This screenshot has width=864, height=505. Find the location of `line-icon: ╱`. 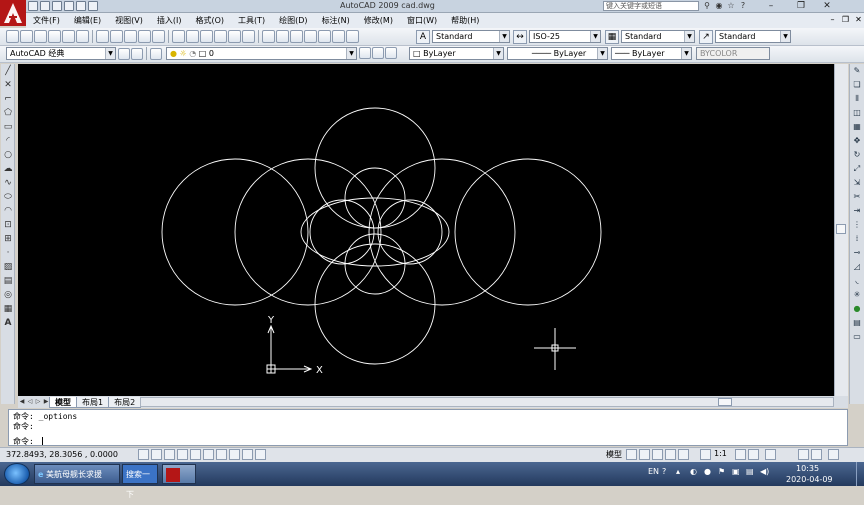

line-icon: ╱ is located at coordinates (8, 71).